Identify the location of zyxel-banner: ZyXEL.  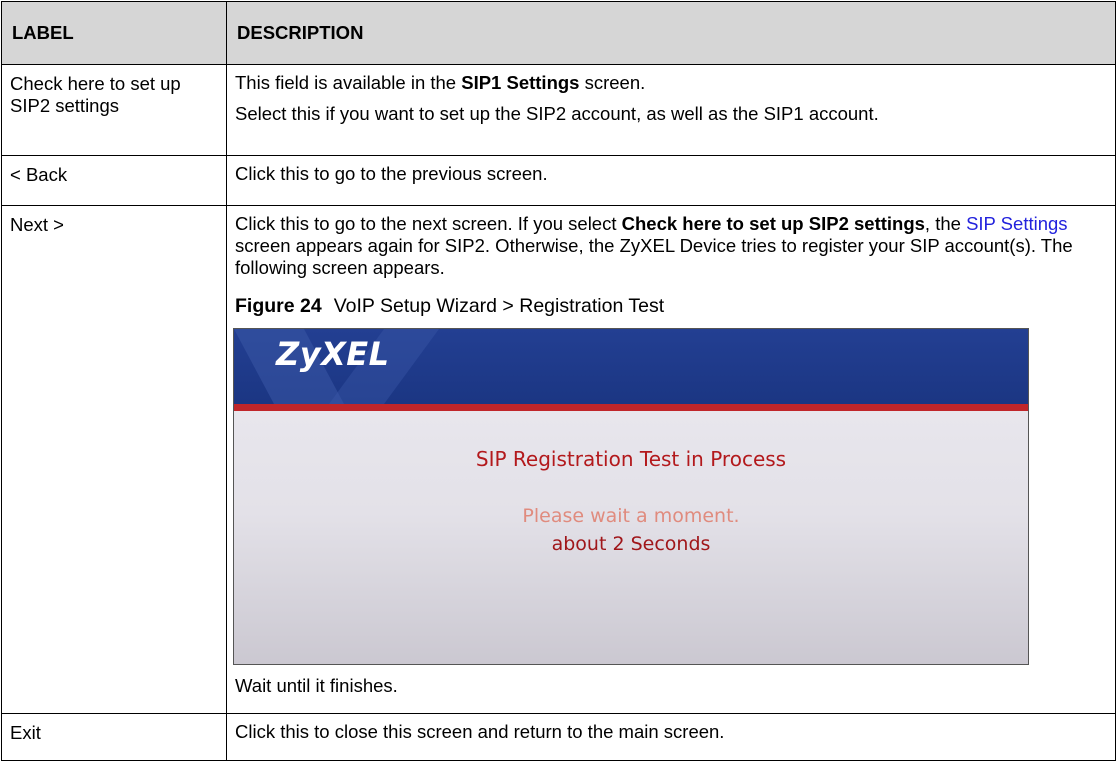
(631, 366).